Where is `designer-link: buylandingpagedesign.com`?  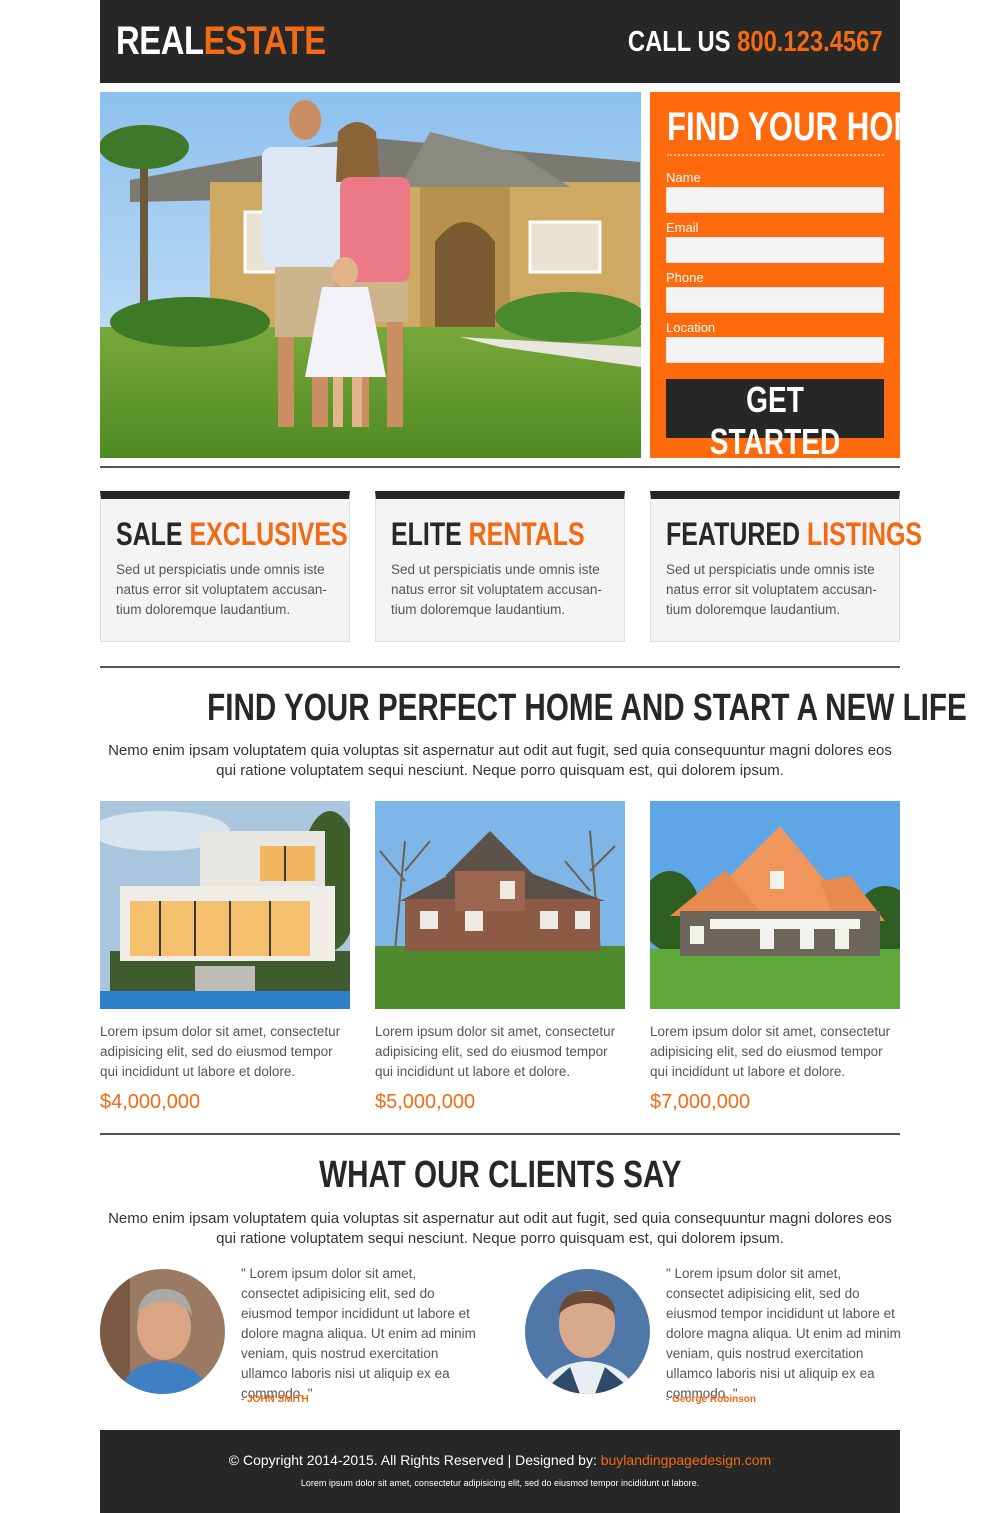
designer-link: buylandingpagedesign.com is located at coordinates (686, 1460).